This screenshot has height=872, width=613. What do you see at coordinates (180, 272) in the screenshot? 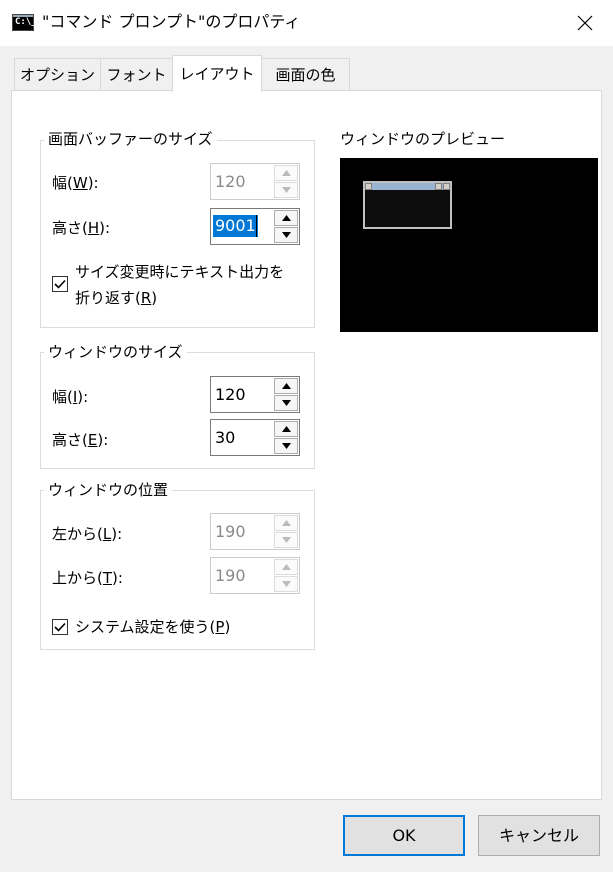
I see `wrap-text-label-line1: サイズ変更時にテキスト出力を` at bounding box center [180, 272].